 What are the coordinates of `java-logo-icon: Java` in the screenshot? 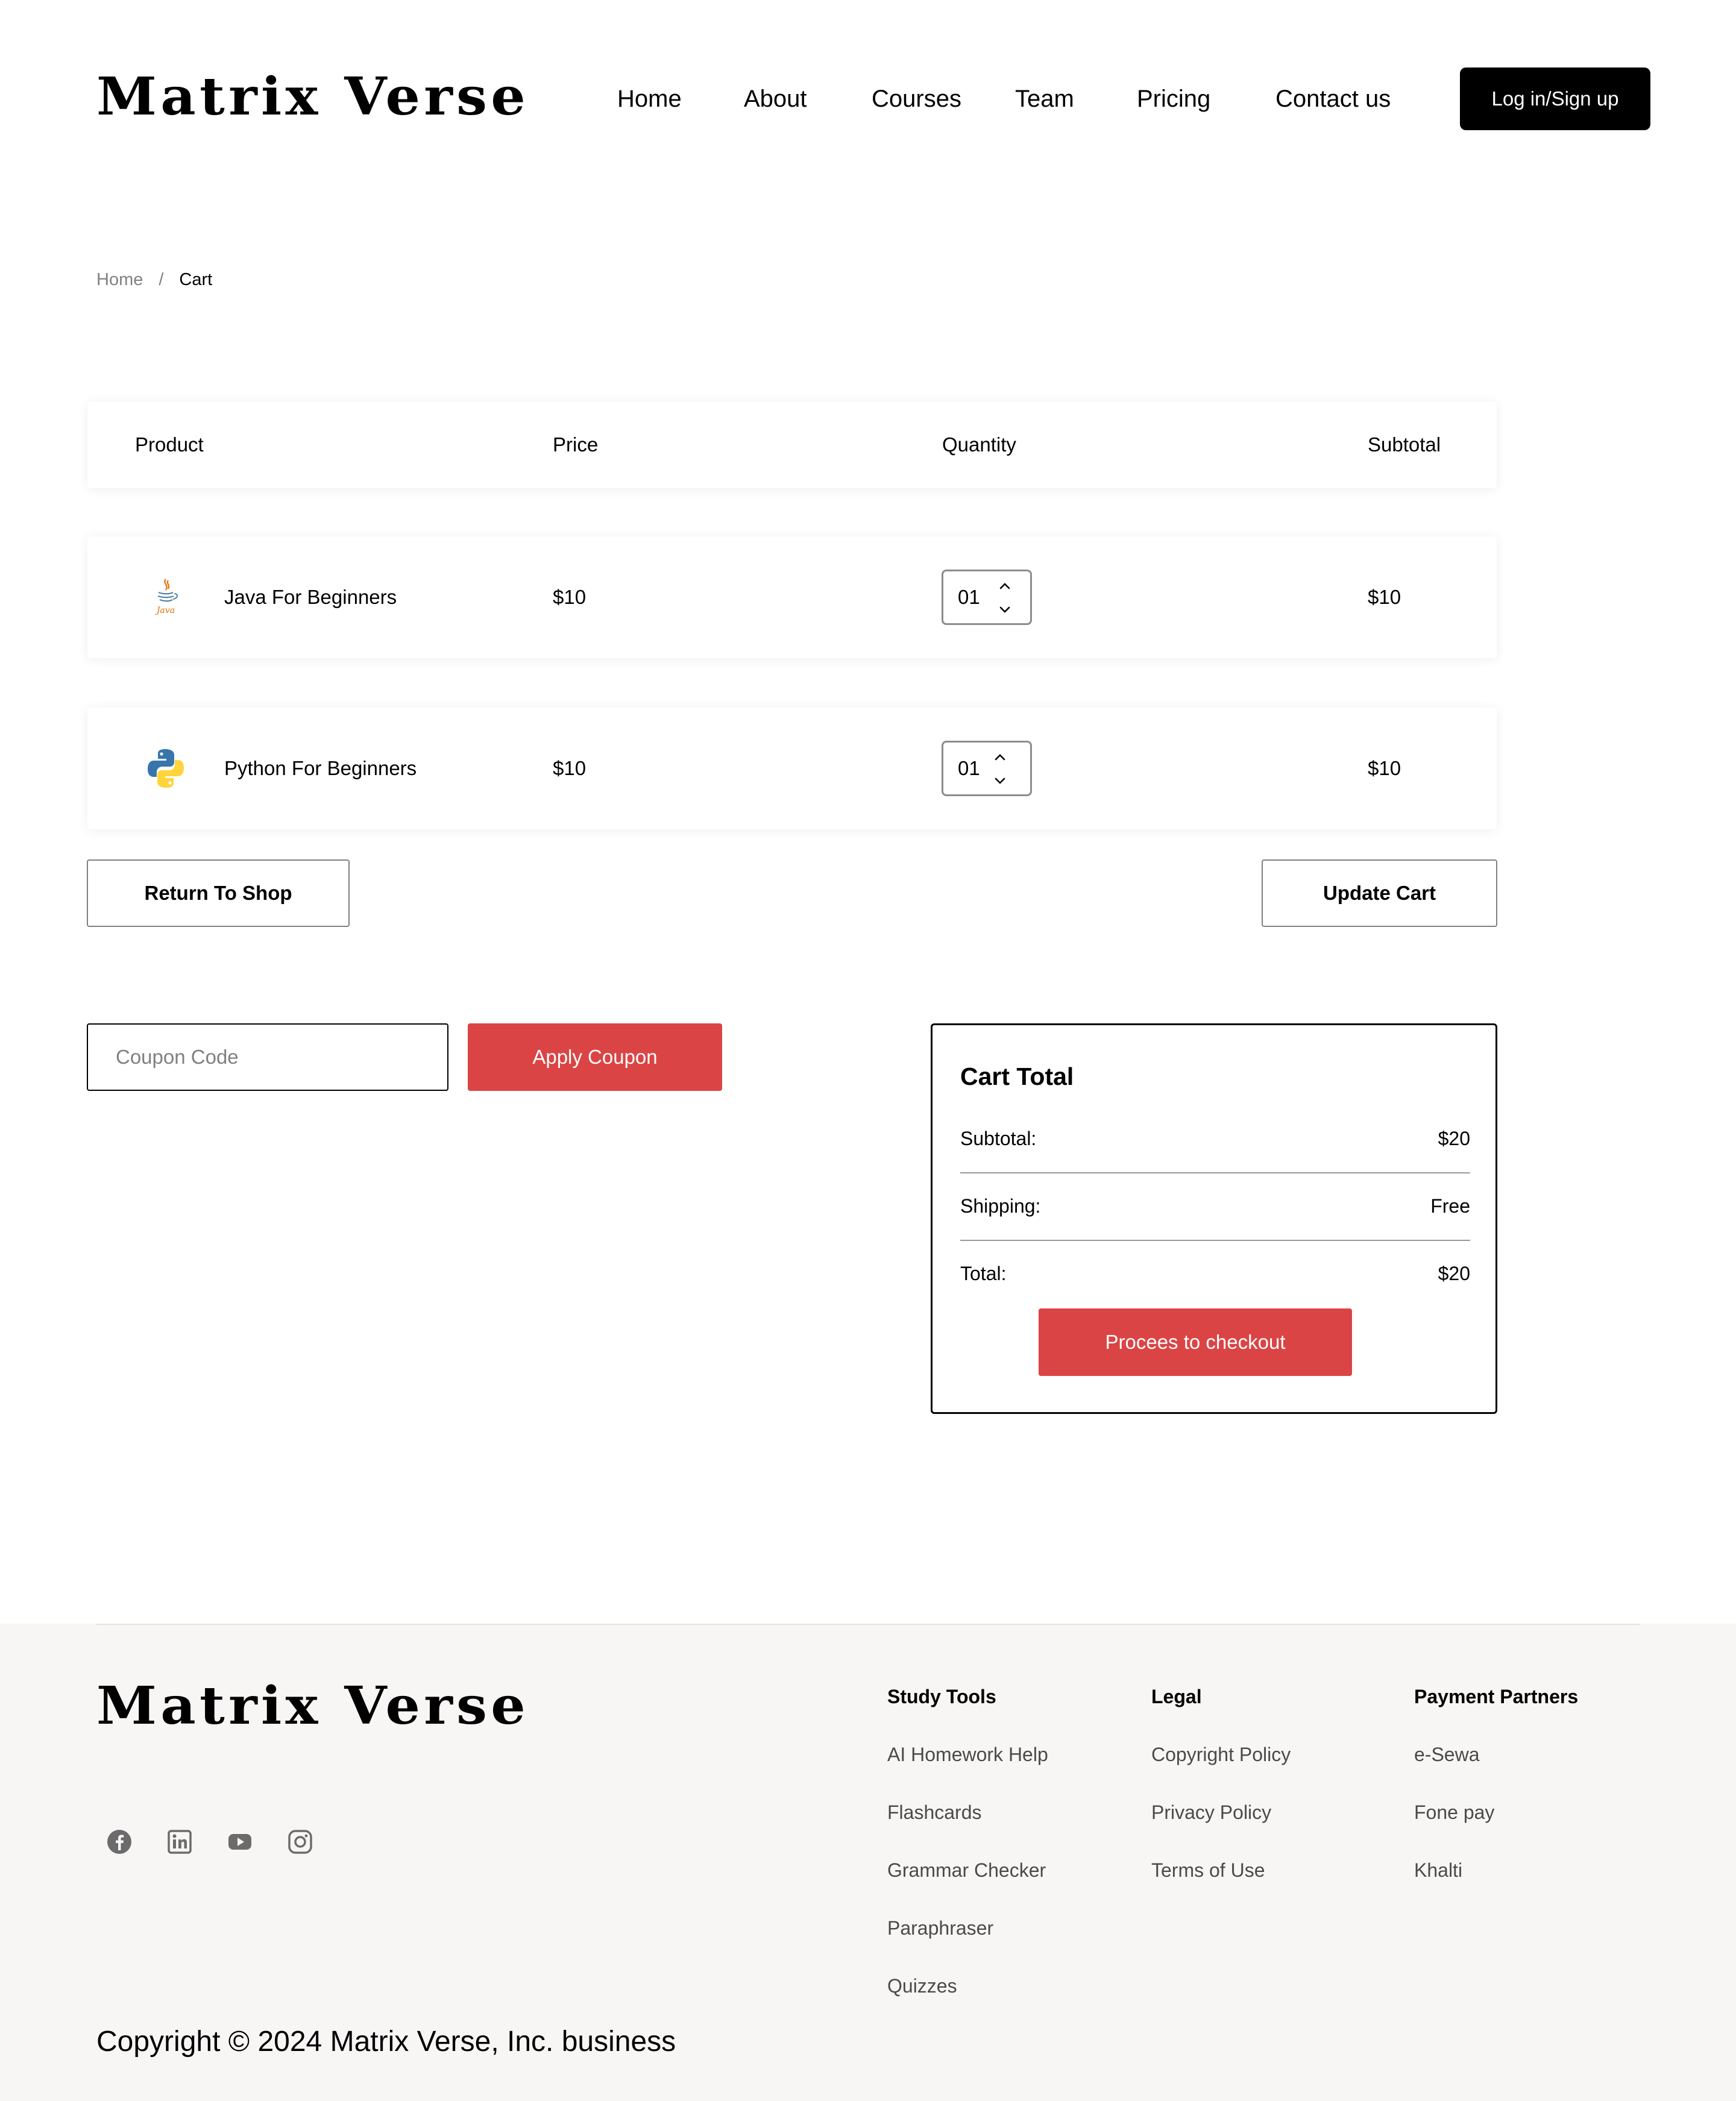 It's located at (166, 597).